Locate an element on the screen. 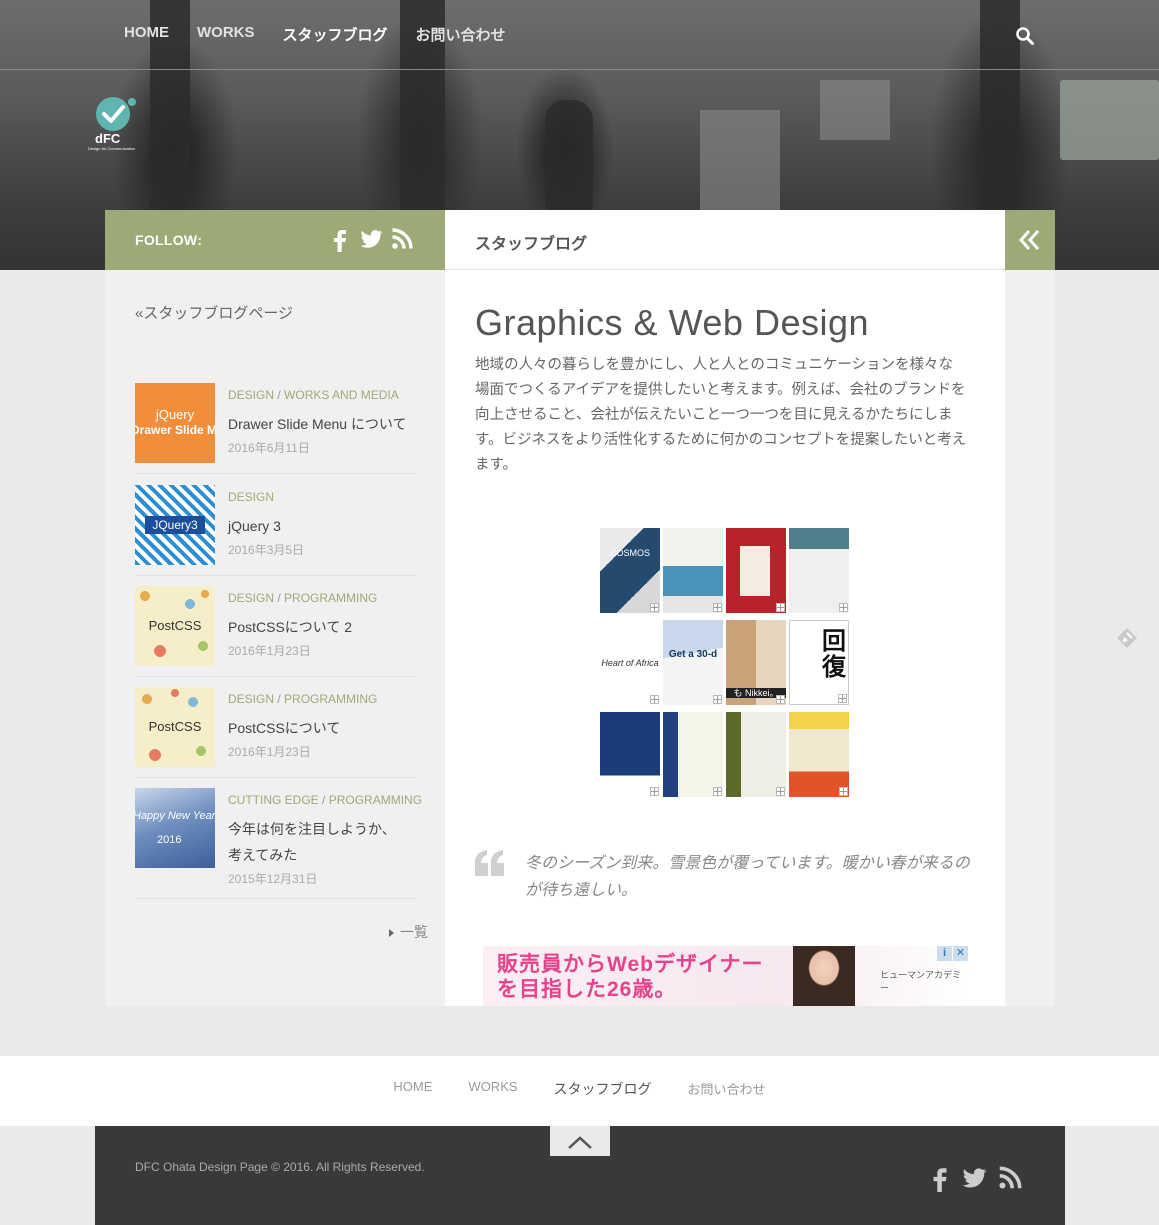  advertisement-banner: 販売員からWebデザイナー を目指した26歳。 ヒューマンアカデミー i ✕ is located at coordinates (725, 976).